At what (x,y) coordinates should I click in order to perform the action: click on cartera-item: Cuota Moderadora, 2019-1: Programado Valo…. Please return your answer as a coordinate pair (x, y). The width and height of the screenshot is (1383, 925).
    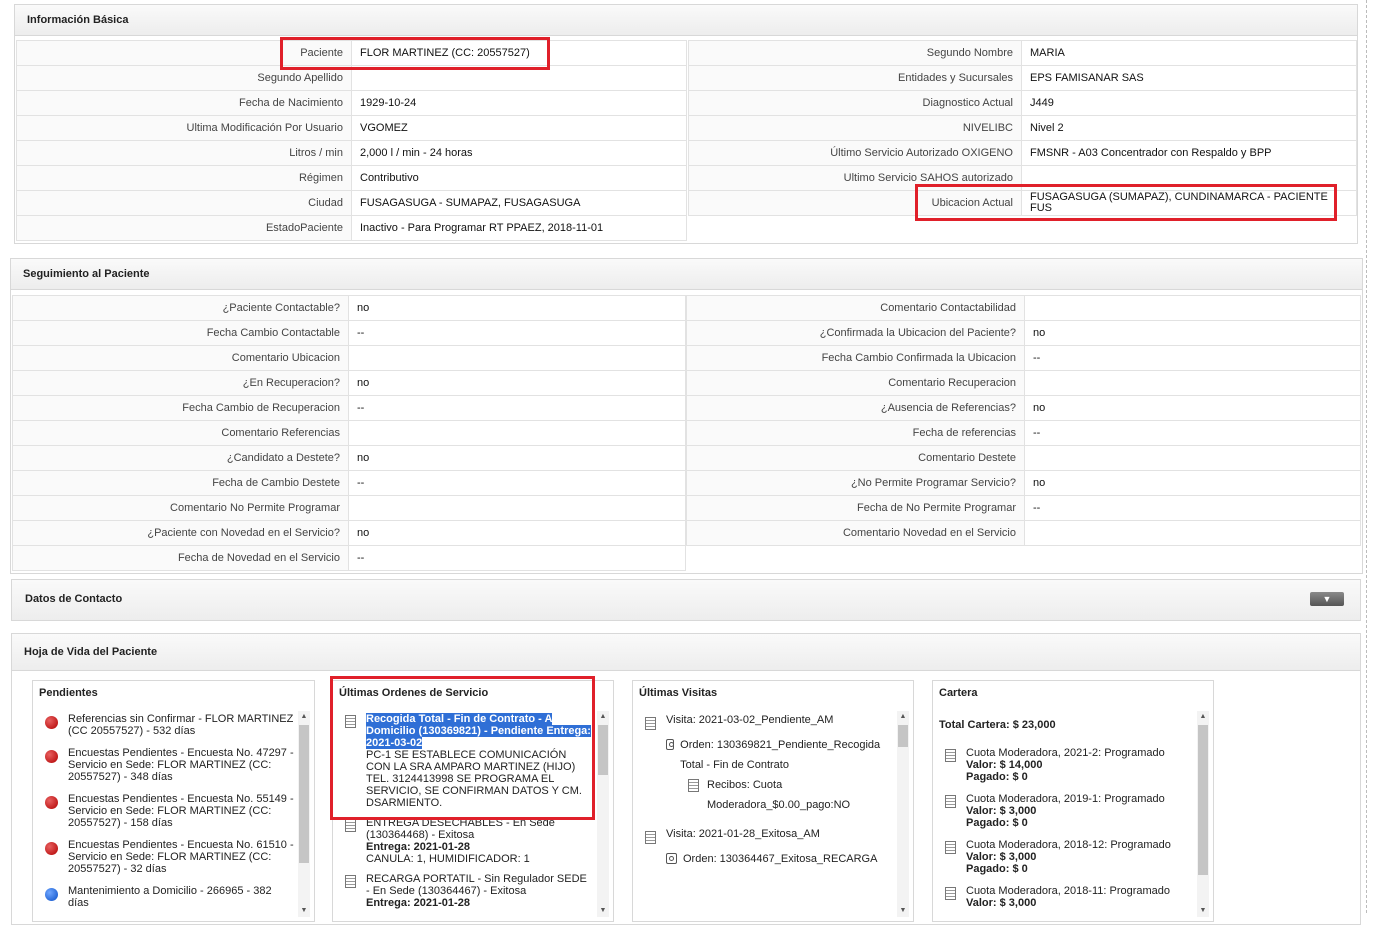
    Looking at the image, I should click on (1065, 811).